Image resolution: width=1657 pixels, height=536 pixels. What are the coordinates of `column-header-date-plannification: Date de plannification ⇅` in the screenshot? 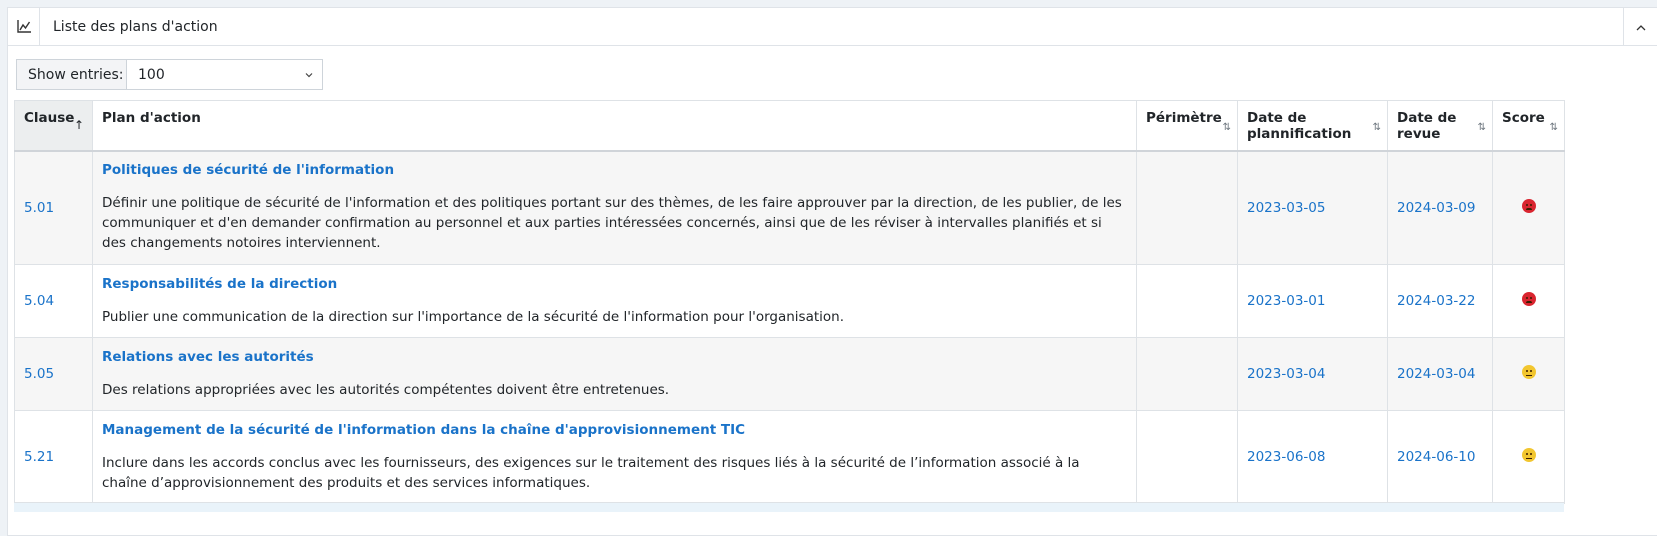 It's located at (1312, 126).